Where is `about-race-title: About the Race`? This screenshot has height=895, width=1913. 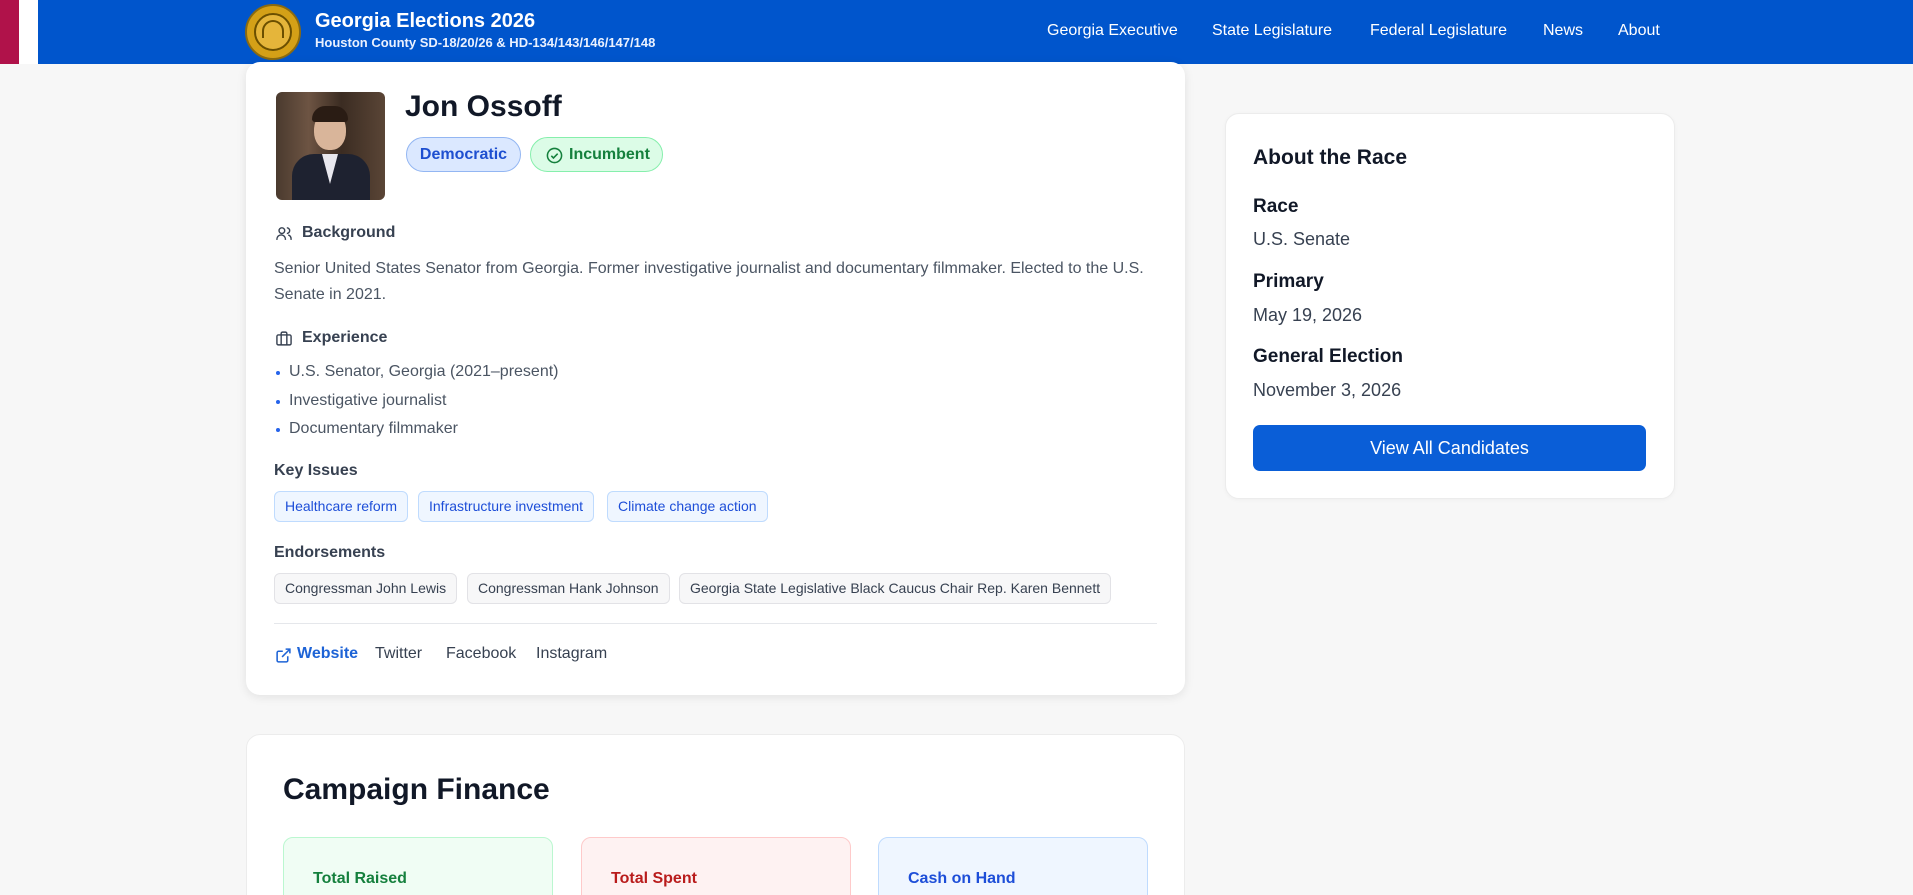 about-race-title: About the Race is located at coordinates (1330, 157).